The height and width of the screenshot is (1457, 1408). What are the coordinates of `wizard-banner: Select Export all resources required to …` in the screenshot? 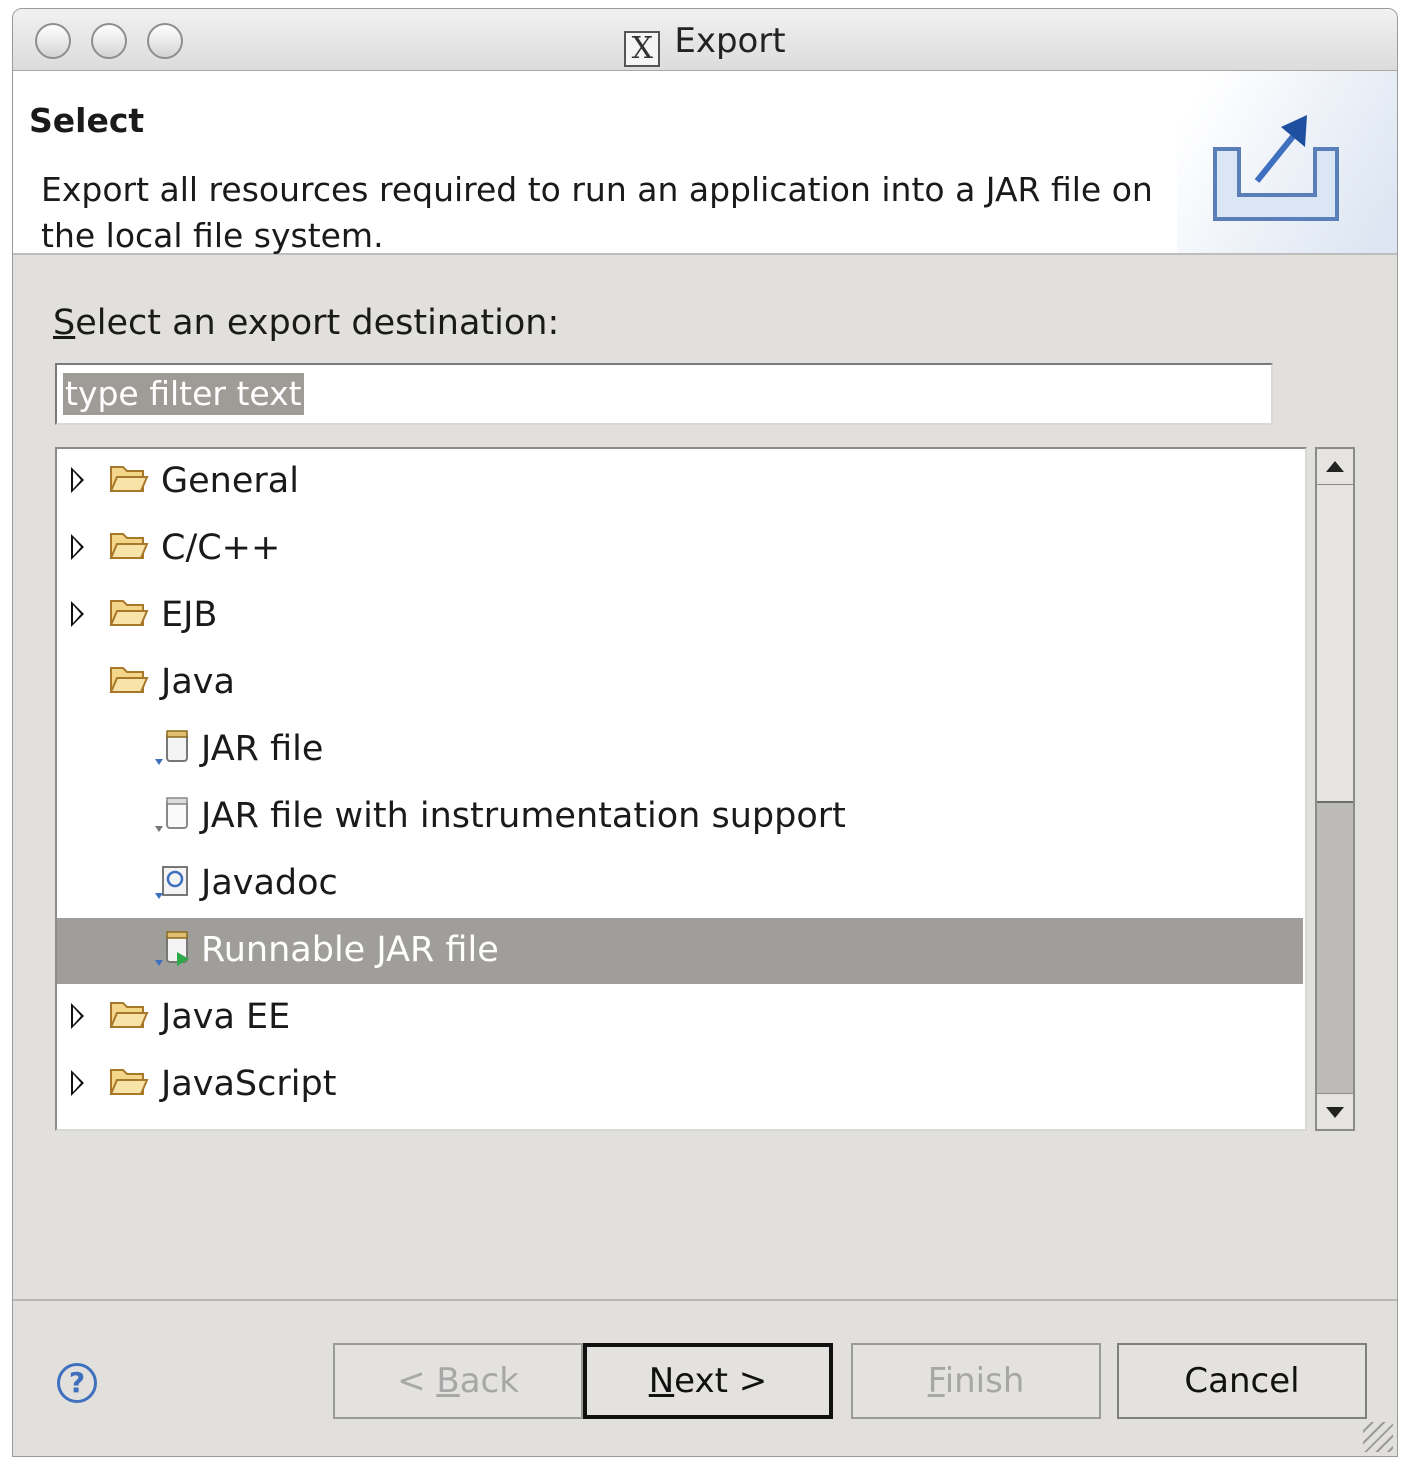 It's located at (705, 163).